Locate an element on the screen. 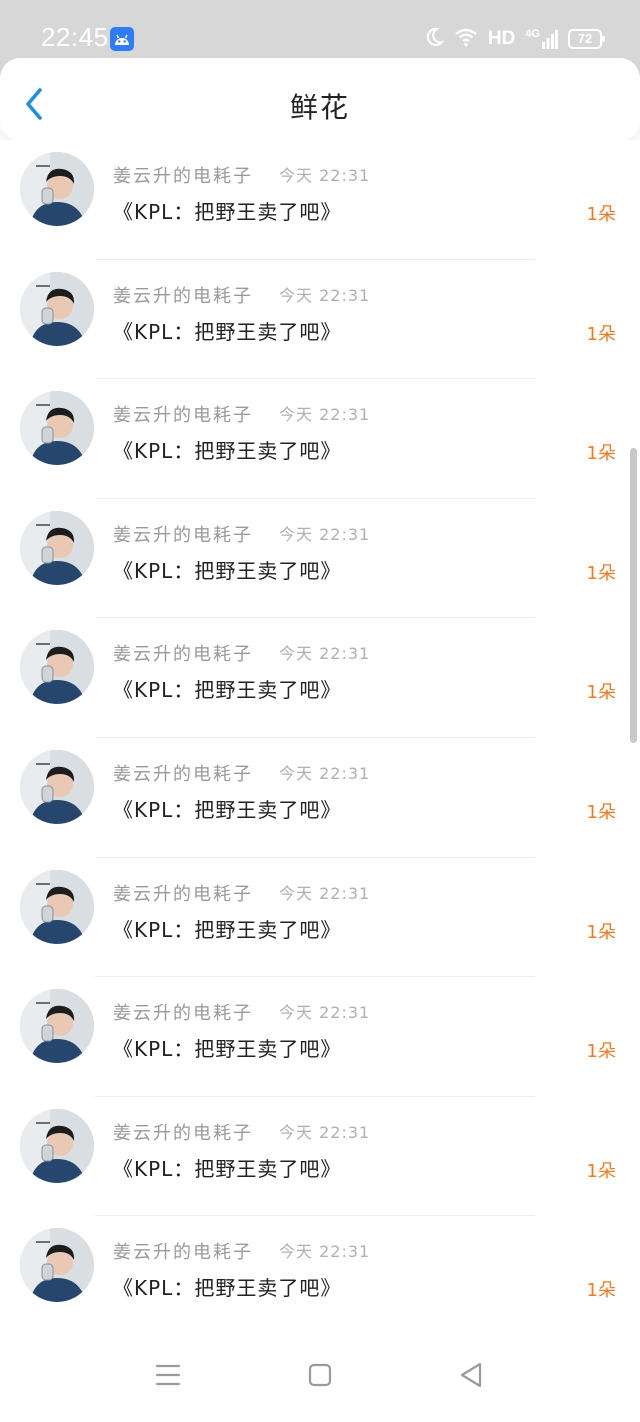 Image resolution: width=640 pixels, height=1422 pixels. status-icons: HD 4G 72 is located at coordinates (515, 39).